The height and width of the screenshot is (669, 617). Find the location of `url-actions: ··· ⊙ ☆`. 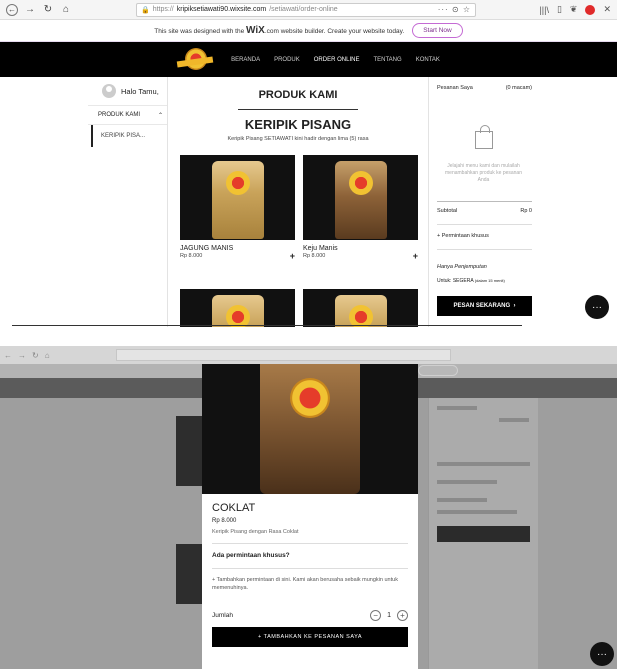

url-actions: ··· ⊙ ☆ is located at coordinates (454, 9).